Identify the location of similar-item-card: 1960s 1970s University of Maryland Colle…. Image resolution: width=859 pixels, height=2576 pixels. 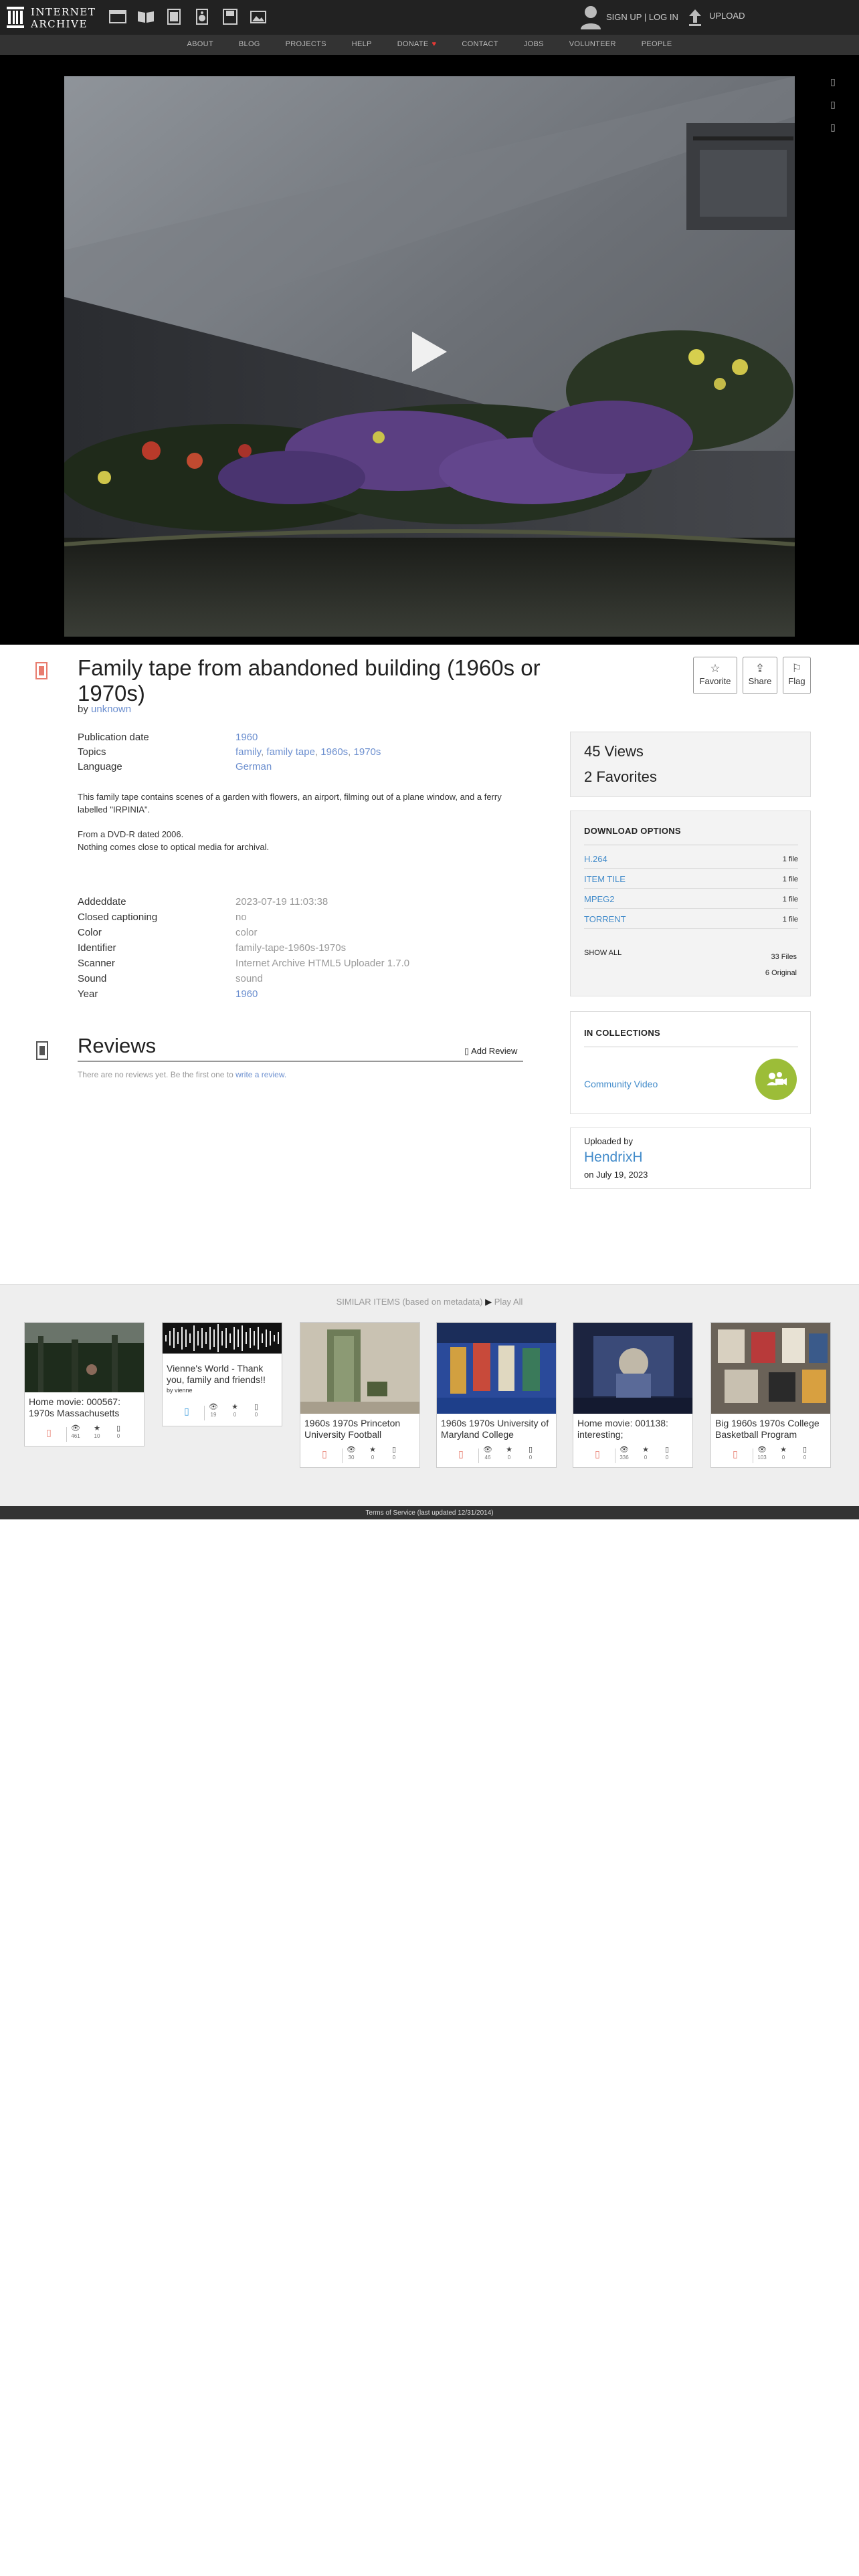
(497, 1395).